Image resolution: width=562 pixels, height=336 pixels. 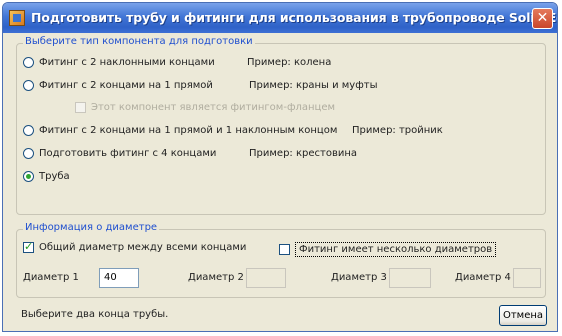 I want to click on diameter-3-label: Диаметр 3, so click(x=359, y=277).